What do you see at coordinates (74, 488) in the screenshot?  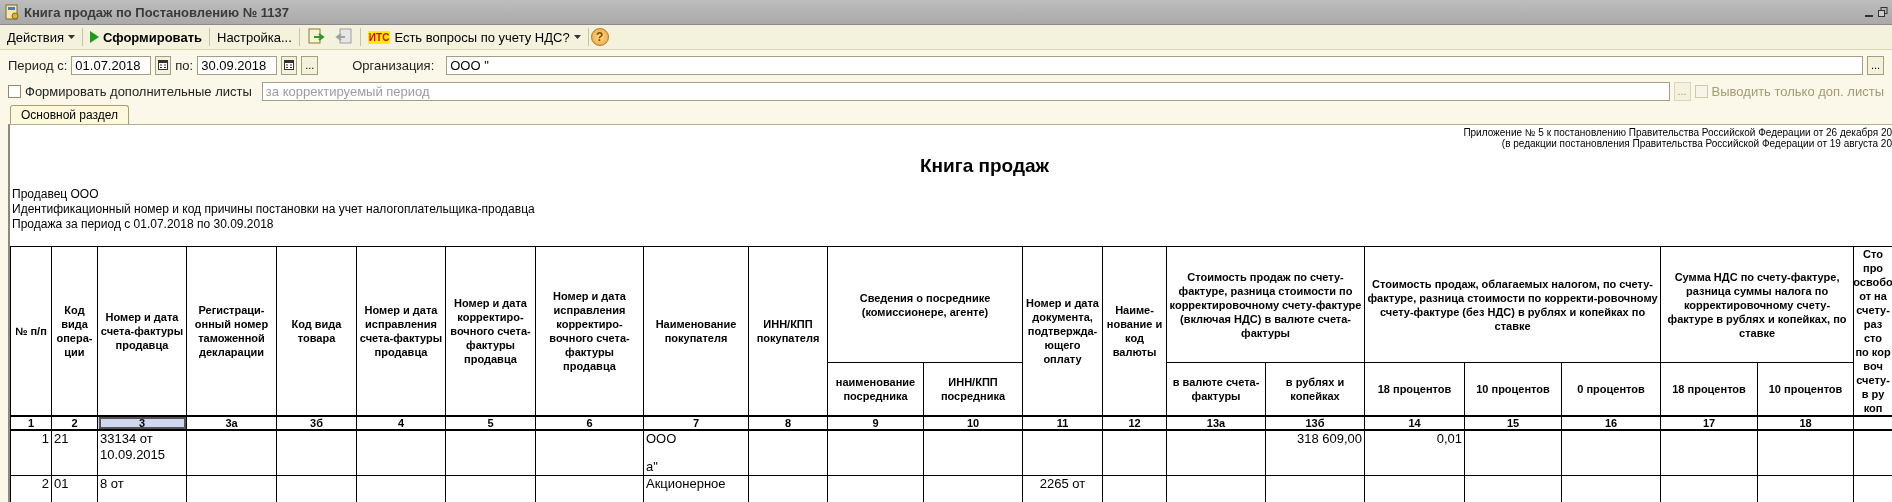 I see `table-cell: 01` at bounding box center [74, 488].